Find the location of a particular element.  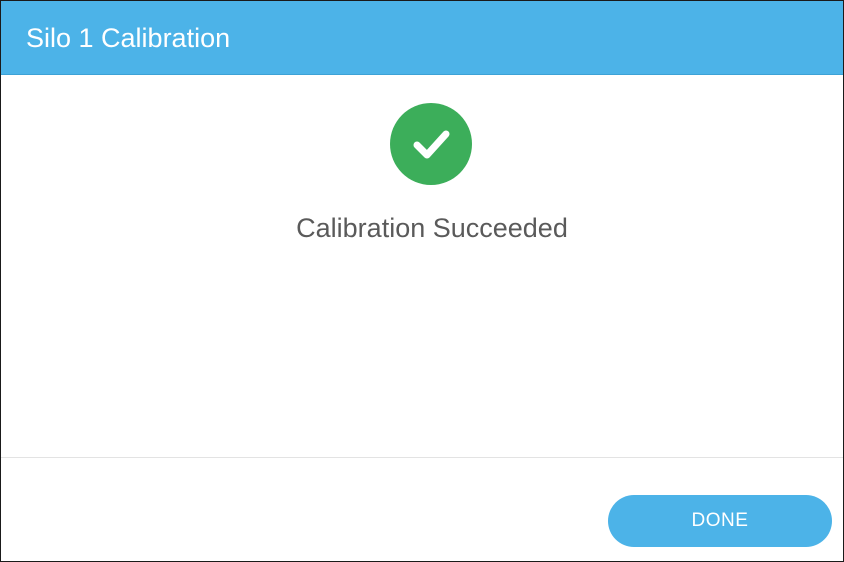

success-check-icon is located at coordinates (431, 144).